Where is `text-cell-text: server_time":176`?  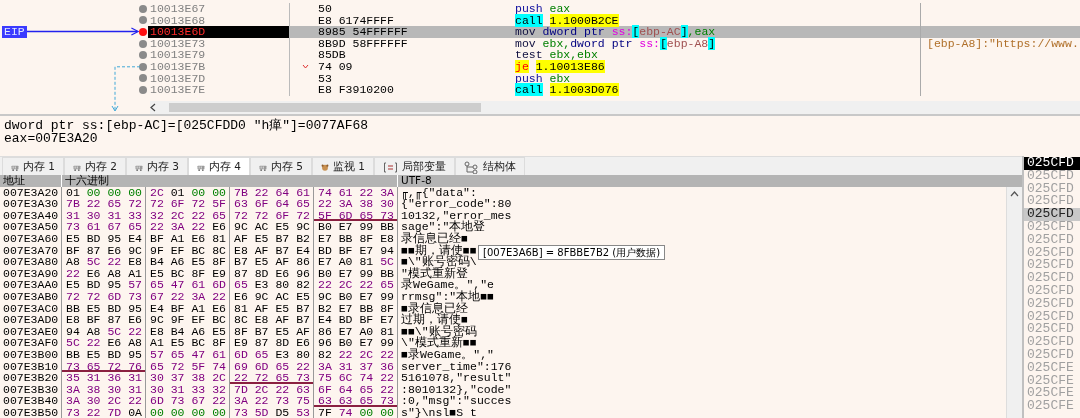
text-cell-text: server_time":176 is located at coordinates (456, 366).